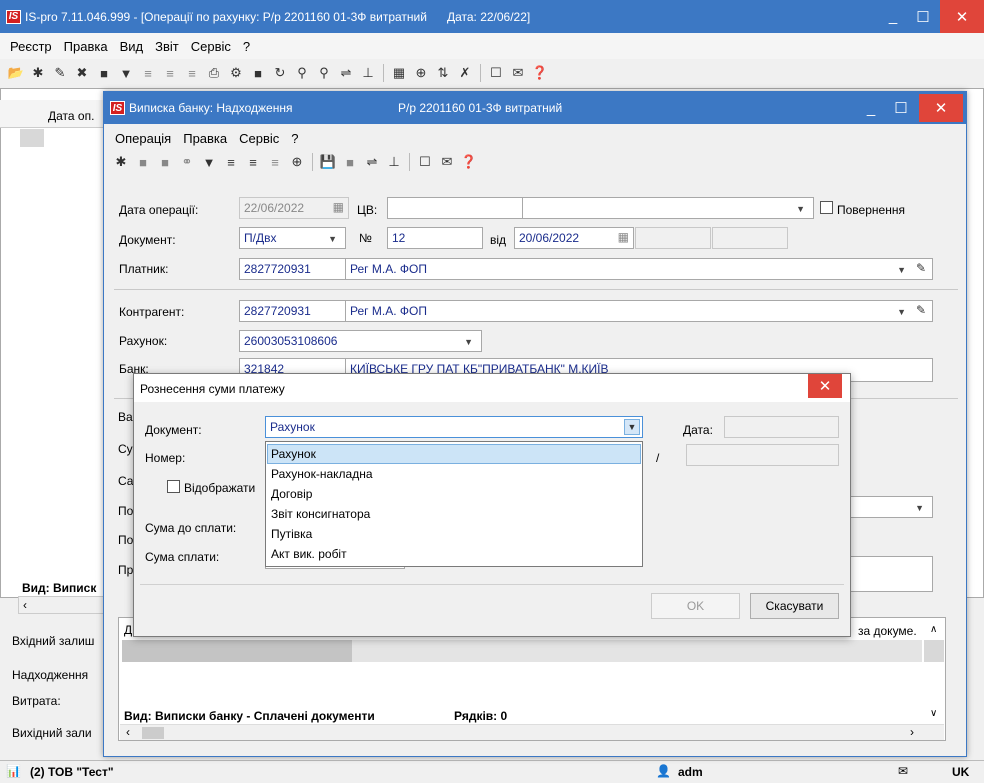 The height and width of the screenshot is (783, 984). I want to click on background-select: ▼, so click(891, 507).